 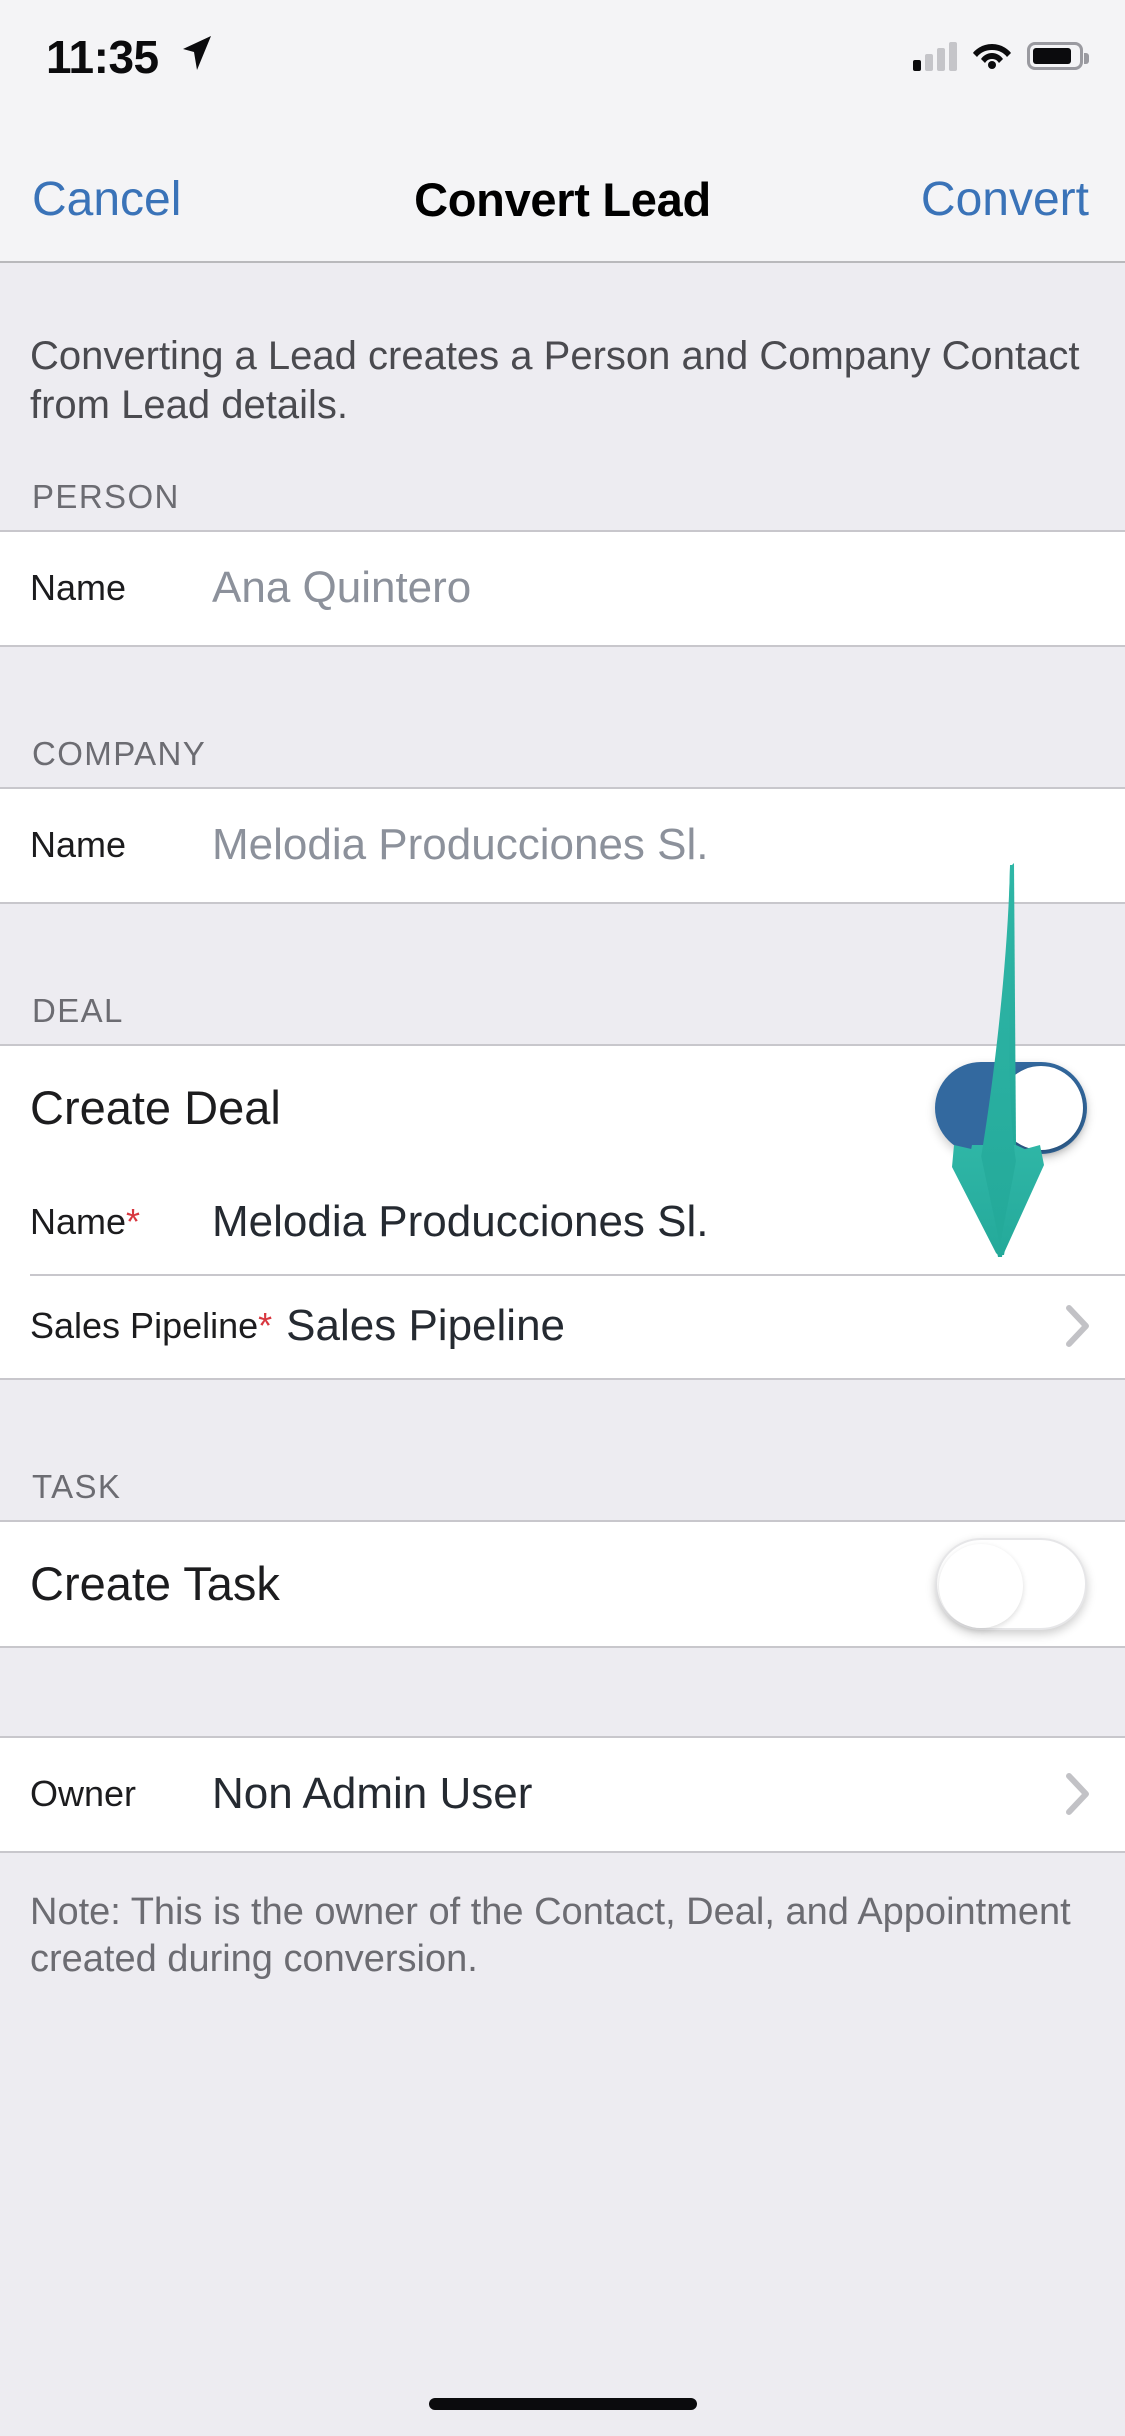 I want to click on location-arrow-icon, so click(x=196, y=53).